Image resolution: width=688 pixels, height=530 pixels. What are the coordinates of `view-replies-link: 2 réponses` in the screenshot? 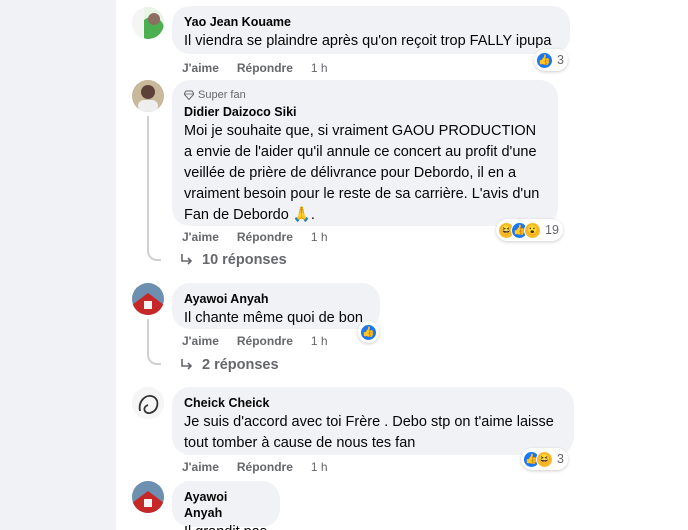 It's located at (229, 365).